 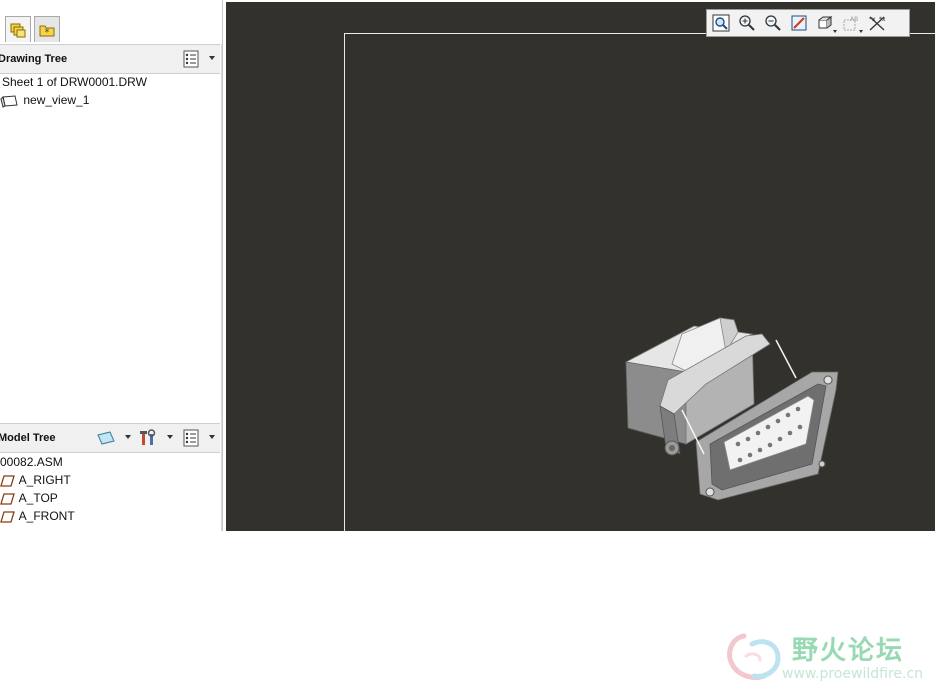 I want to click on tree-item-label: new_view_1, so click(x=56, y=100).